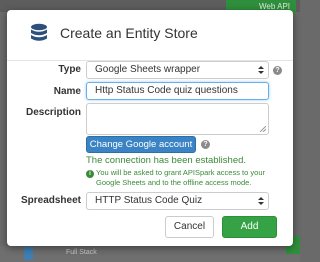 This screenshot has width=320, height=262. Describe the element at coordinates (129, 33) in the screenshot. I see `dialog-title: Create an Entity Store` at that location.